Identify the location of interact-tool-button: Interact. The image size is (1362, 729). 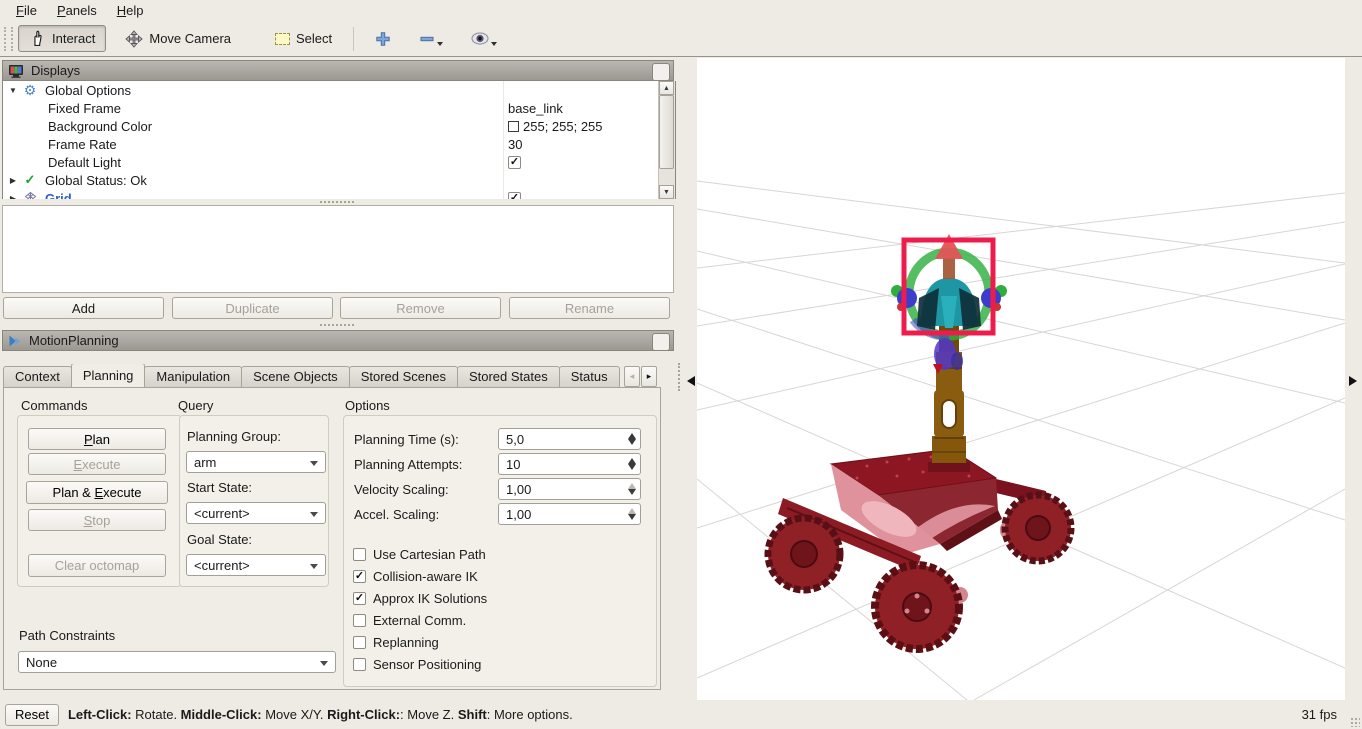
(62, 38).